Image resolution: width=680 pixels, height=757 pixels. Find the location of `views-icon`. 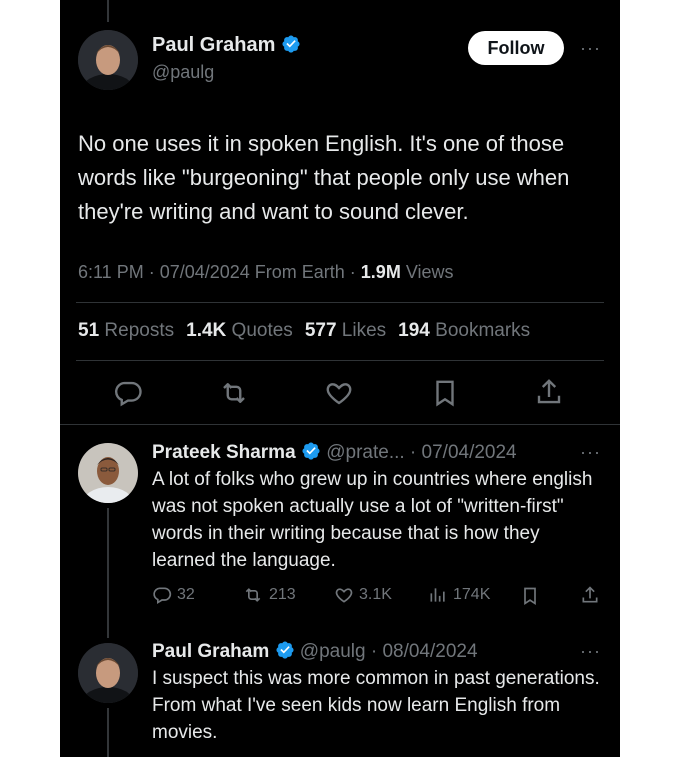

views-icon is located at coordinates (437, 595).